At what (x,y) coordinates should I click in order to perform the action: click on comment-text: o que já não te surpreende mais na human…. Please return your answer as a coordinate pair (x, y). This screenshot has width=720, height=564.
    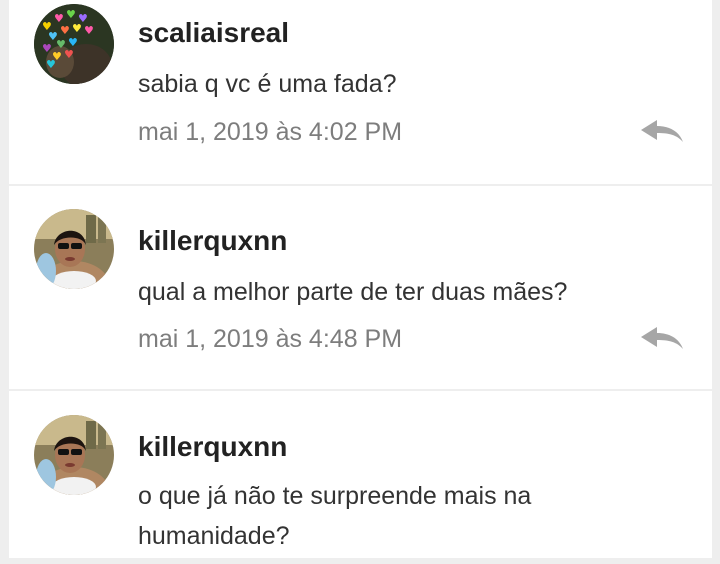
    Looking at the image, I should click on (335, 516).